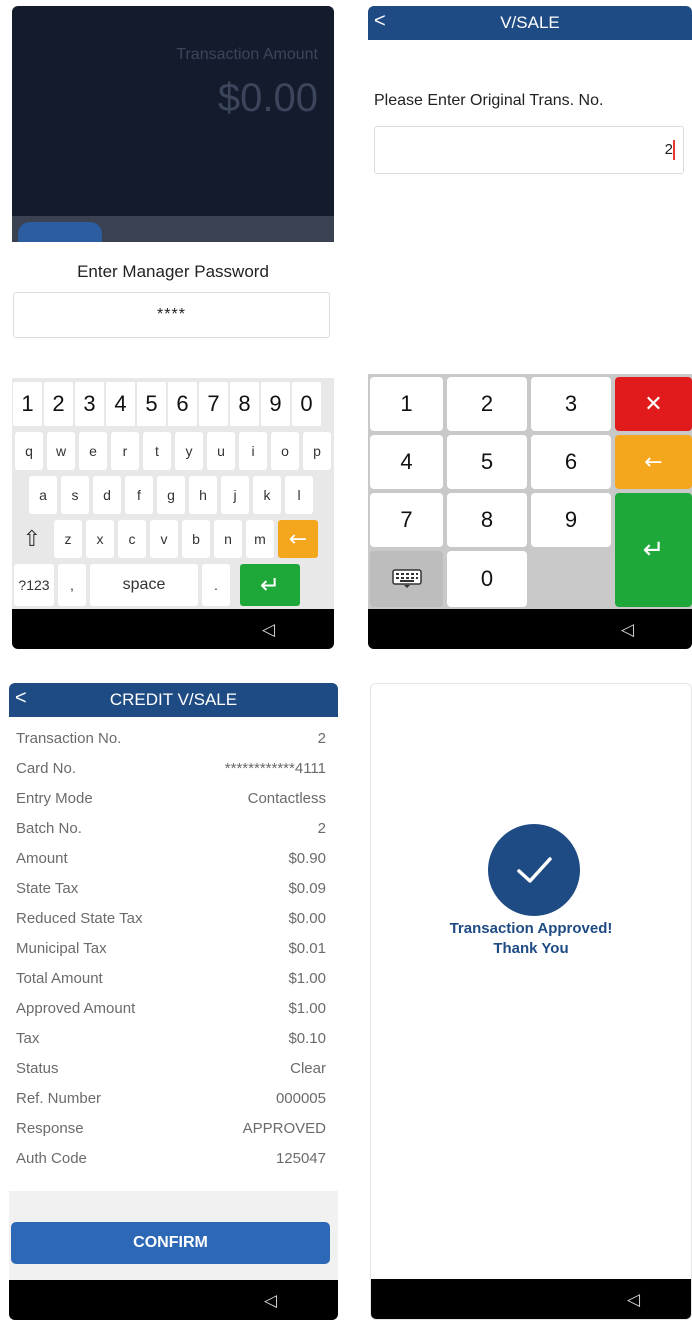  I want to click on trans-no-input: 2, so click(529, 150).